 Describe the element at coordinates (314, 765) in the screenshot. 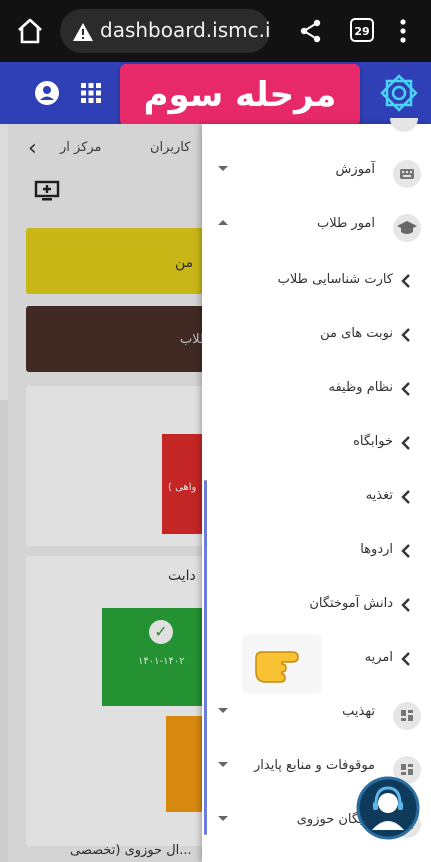

I see `nav-label: موقوفات و منابع پایدار` at that location.